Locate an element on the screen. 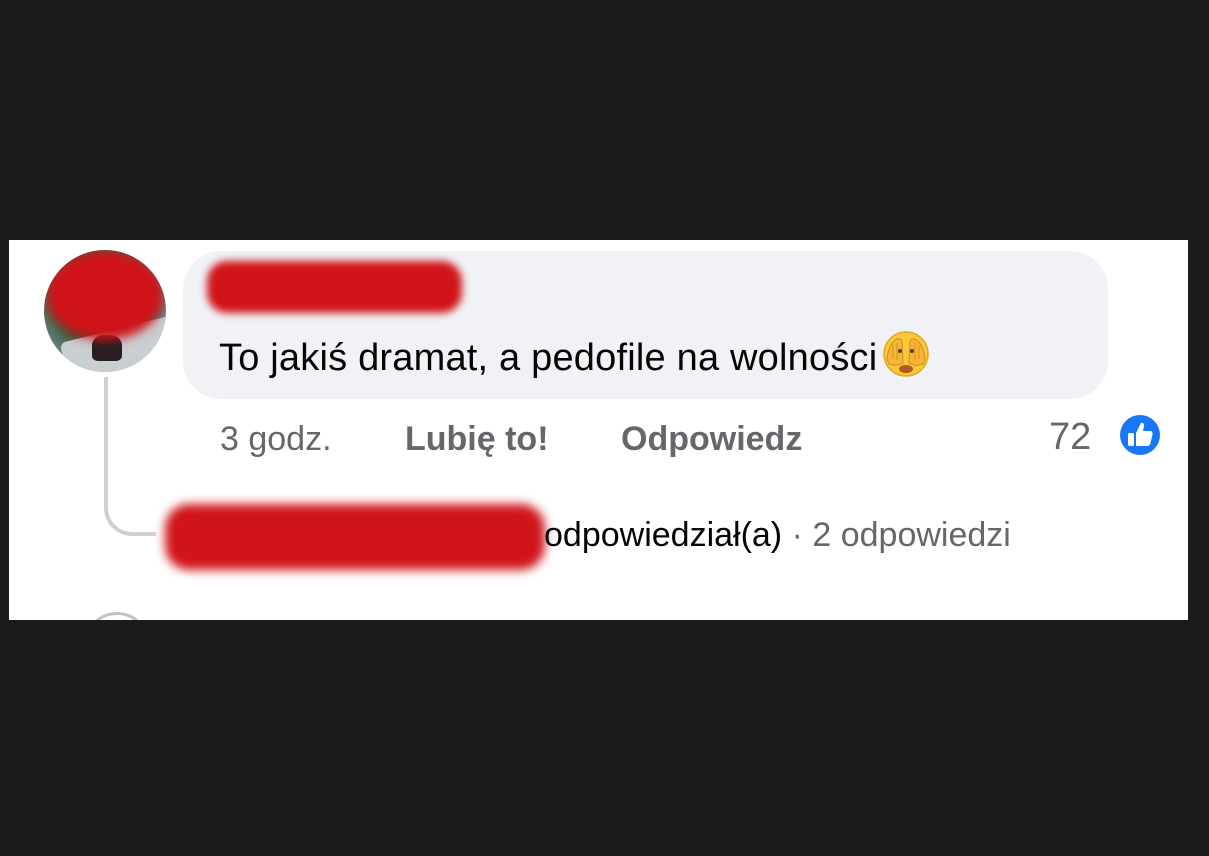  replies-summary: odpowiedział(a) · 2 odpowiedzi is located at coordinates (659, 537).